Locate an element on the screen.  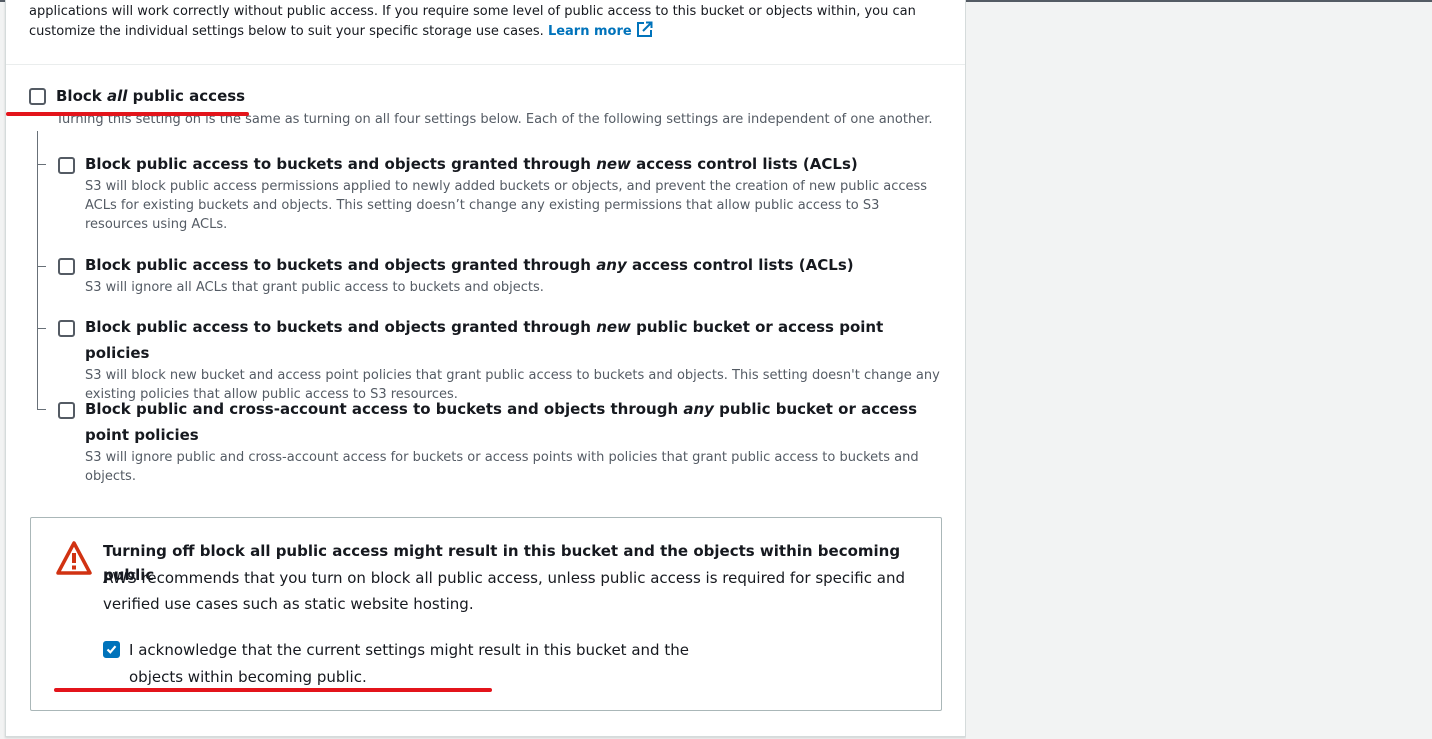
checkmark-icon is located at coordinates (111, 649).